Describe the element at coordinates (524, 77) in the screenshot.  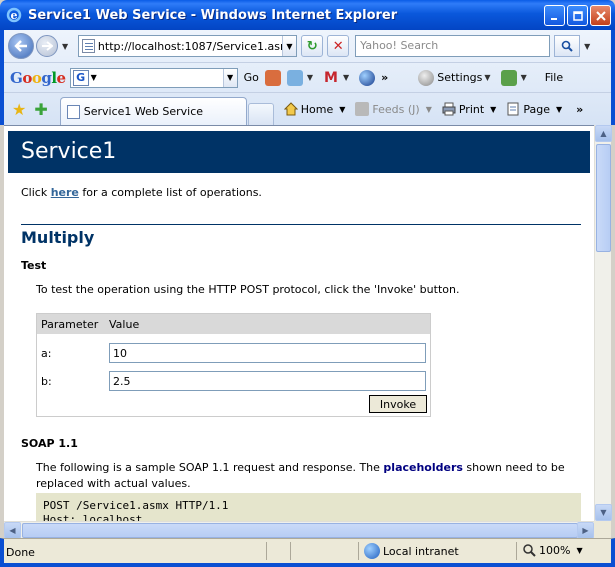
I see `tools-addon-dropdown-icon: ▼` at that location.